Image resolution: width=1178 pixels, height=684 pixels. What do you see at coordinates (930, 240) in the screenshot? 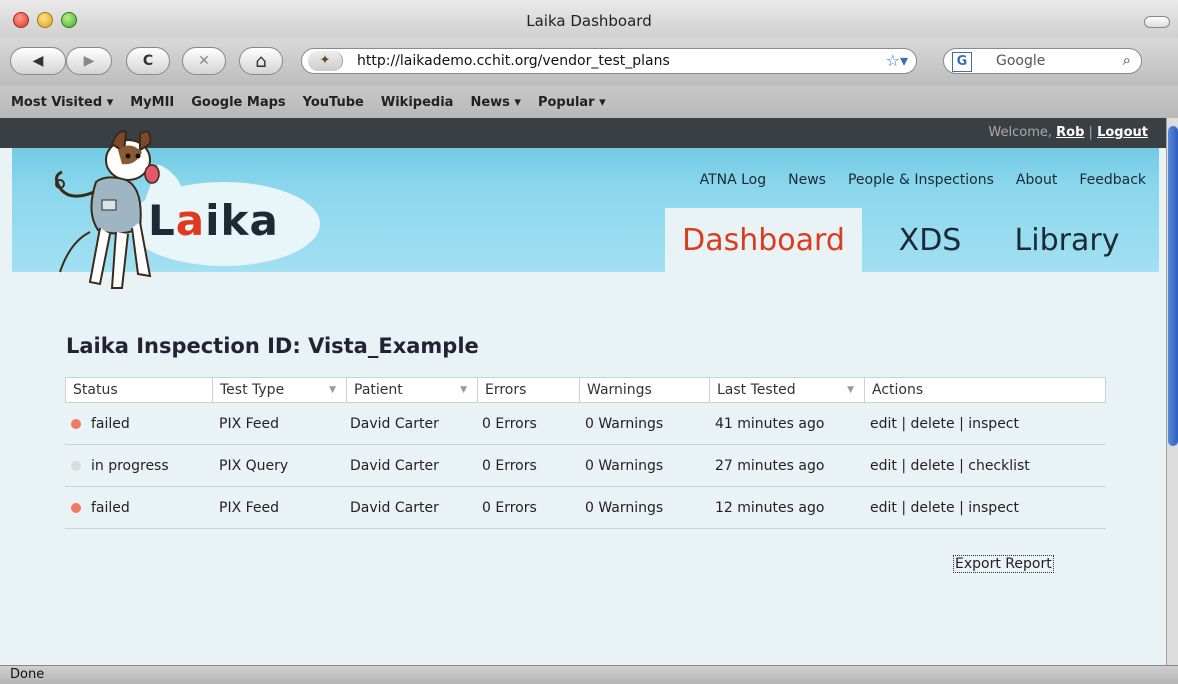
I see `tab-xds: XDS` at bounding box center [930, 240].